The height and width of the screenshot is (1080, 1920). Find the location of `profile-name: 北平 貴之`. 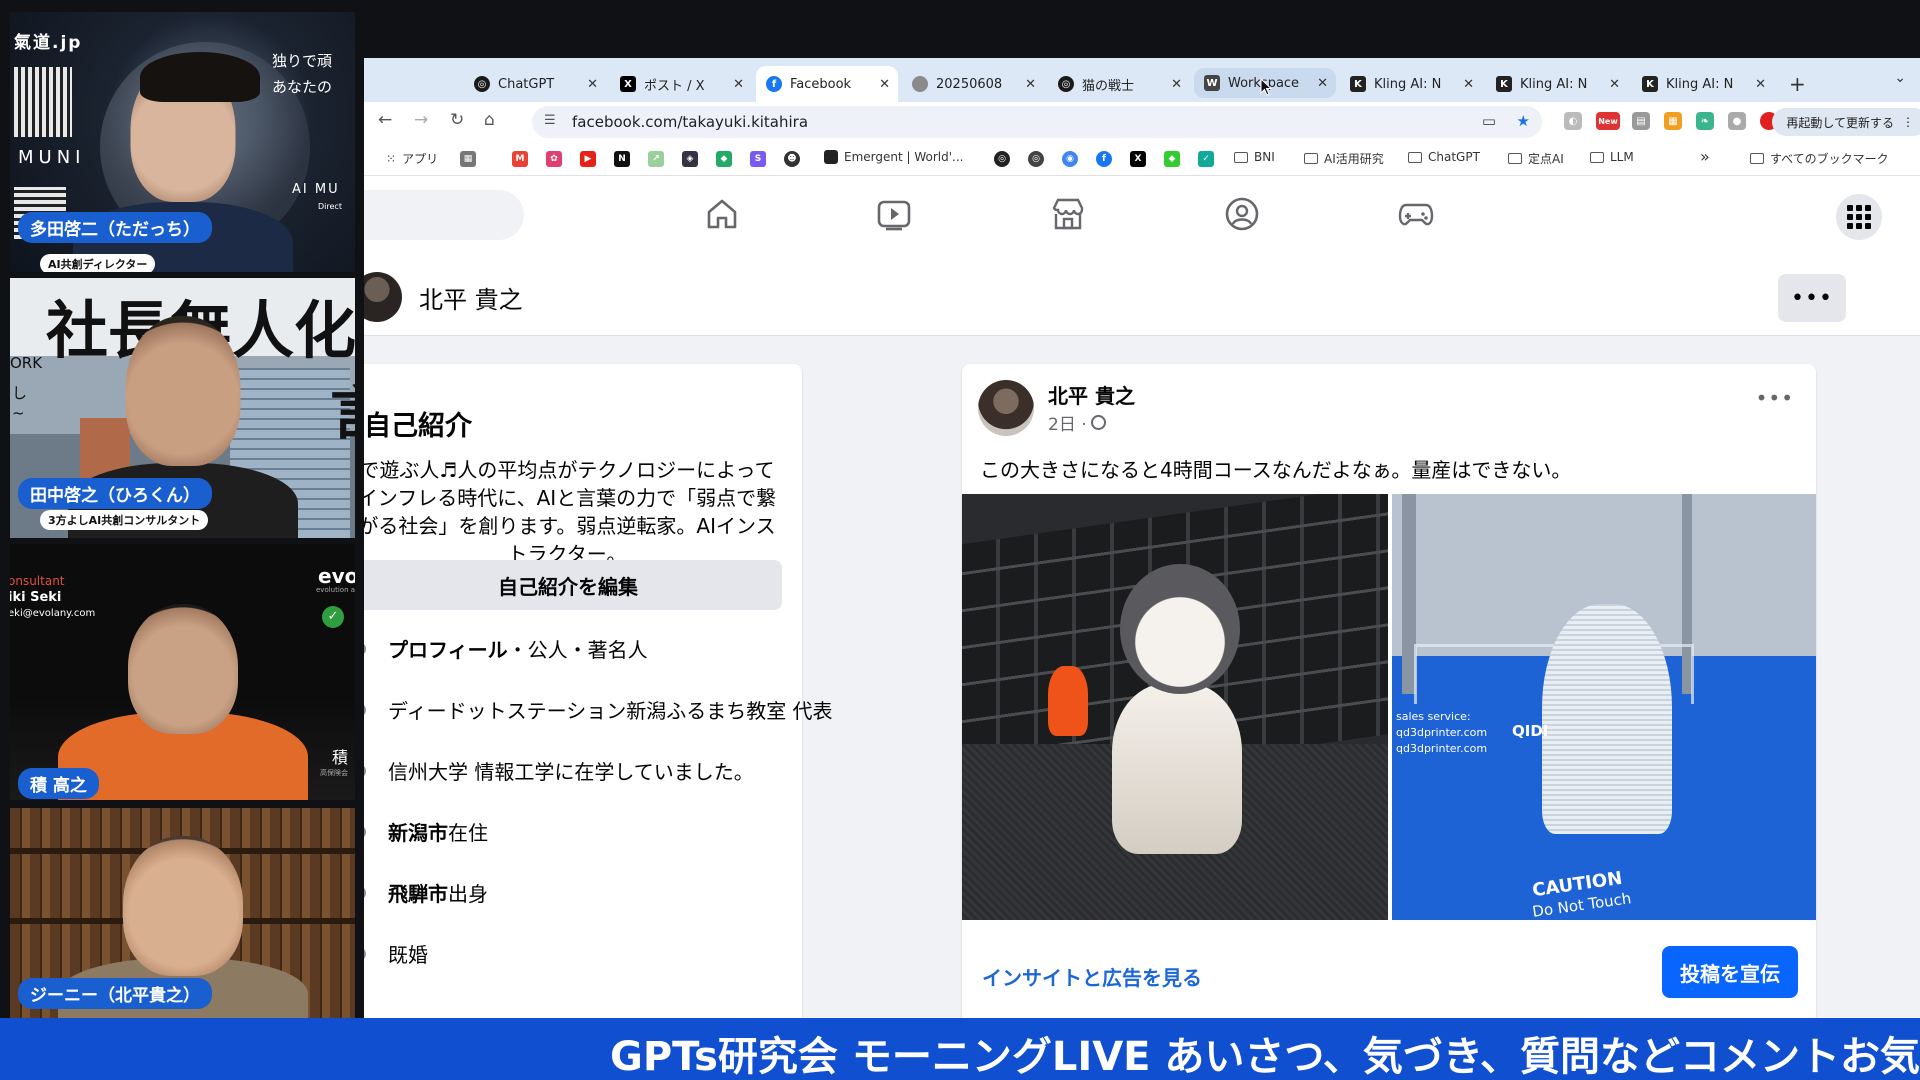

profile-name: 北平 貴之 is located at coordinates (471, 297).